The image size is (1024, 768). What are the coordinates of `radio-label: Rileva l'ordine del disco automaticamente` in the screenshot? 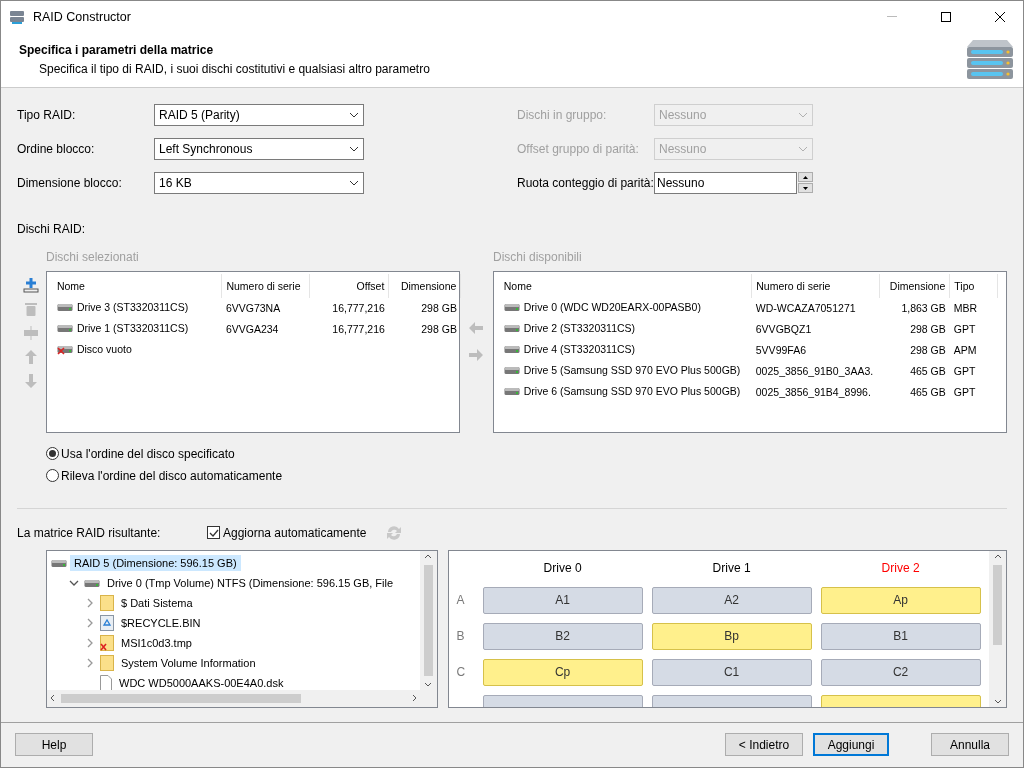 It's located at (172, 475).